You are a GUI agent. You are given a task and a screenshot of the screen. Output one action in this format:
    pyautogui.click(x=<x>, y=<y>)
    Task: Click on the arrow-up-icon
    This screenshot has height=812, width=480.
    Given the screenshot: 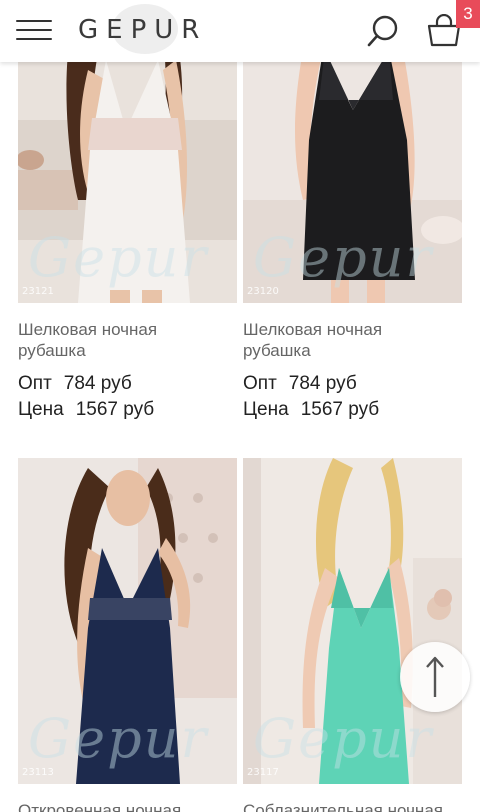 What is the action you would take?
    pyautogui.click(x=435, y=676)
    